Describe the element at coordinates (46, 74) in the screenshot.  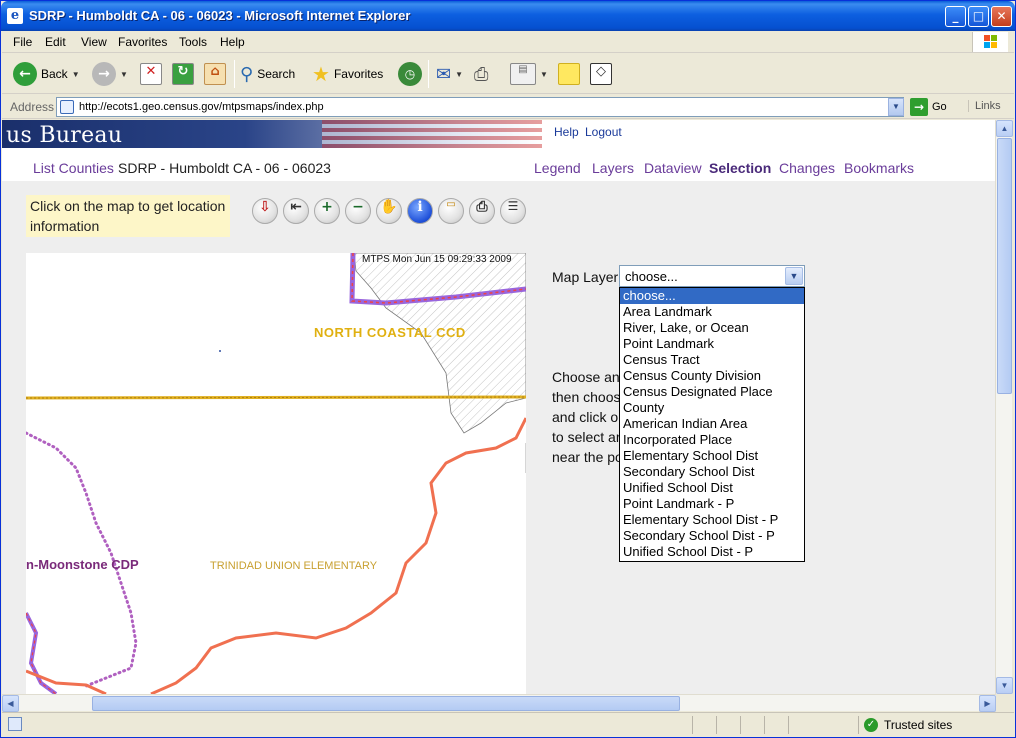
I see `back-button: ← Back ▼` at that location.